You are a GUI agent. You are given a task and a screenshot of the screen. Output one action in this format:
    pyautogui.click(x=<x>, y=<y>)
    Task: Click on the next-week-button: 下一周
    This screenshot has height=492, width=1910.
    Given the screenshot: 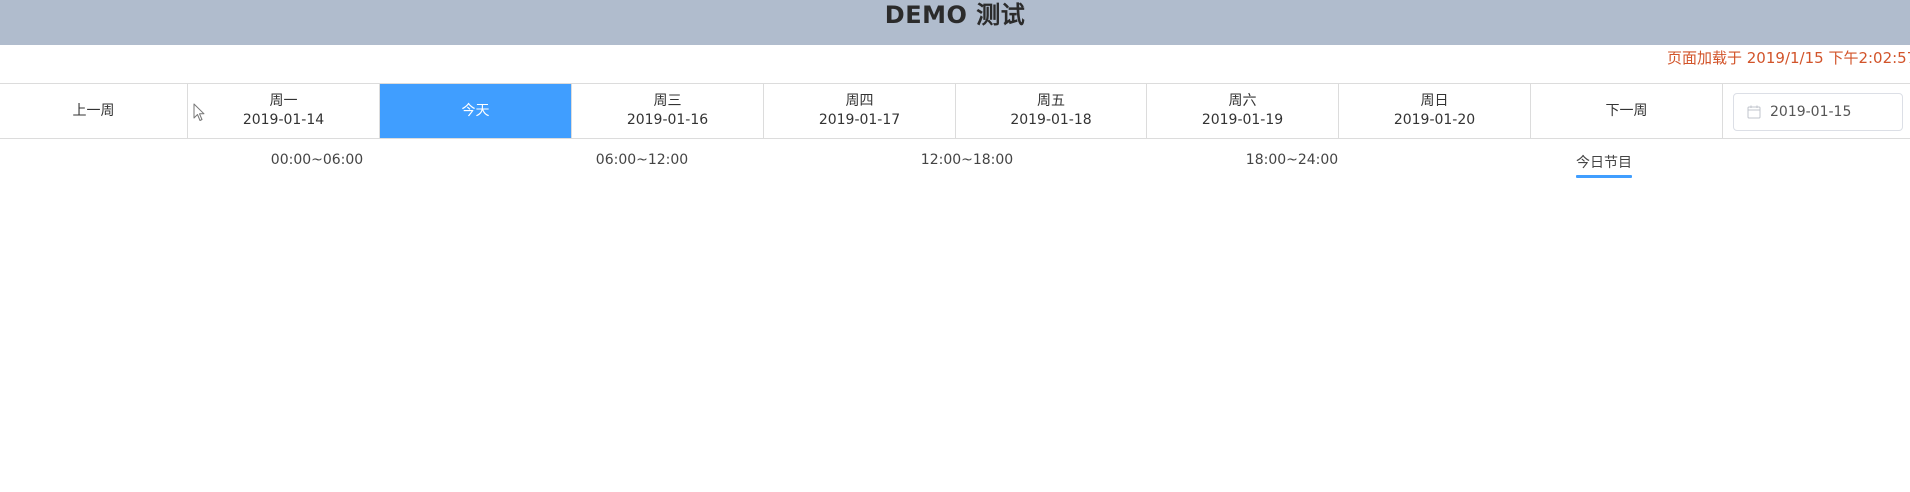 What is the action you would take?
    pyautogui.click(x=1627, y=111)
    